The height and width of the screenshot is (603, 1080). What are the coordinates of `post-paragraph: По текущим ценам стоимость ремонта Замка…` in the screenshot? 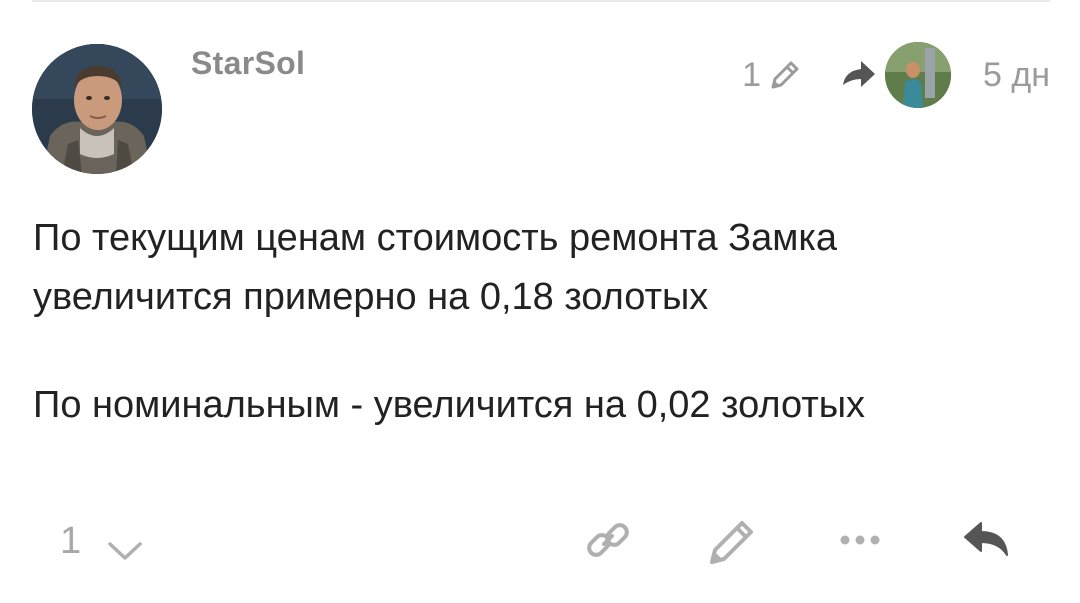 It's located at (435, 267).